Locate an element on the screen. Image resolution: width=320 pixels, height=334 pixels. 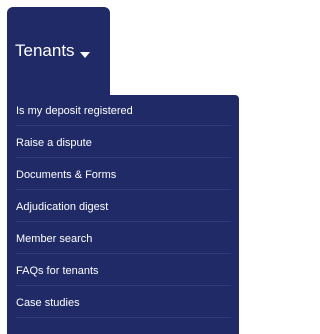
tenants-nav-tab-content: Tenants is located at coordinates (53, 51).